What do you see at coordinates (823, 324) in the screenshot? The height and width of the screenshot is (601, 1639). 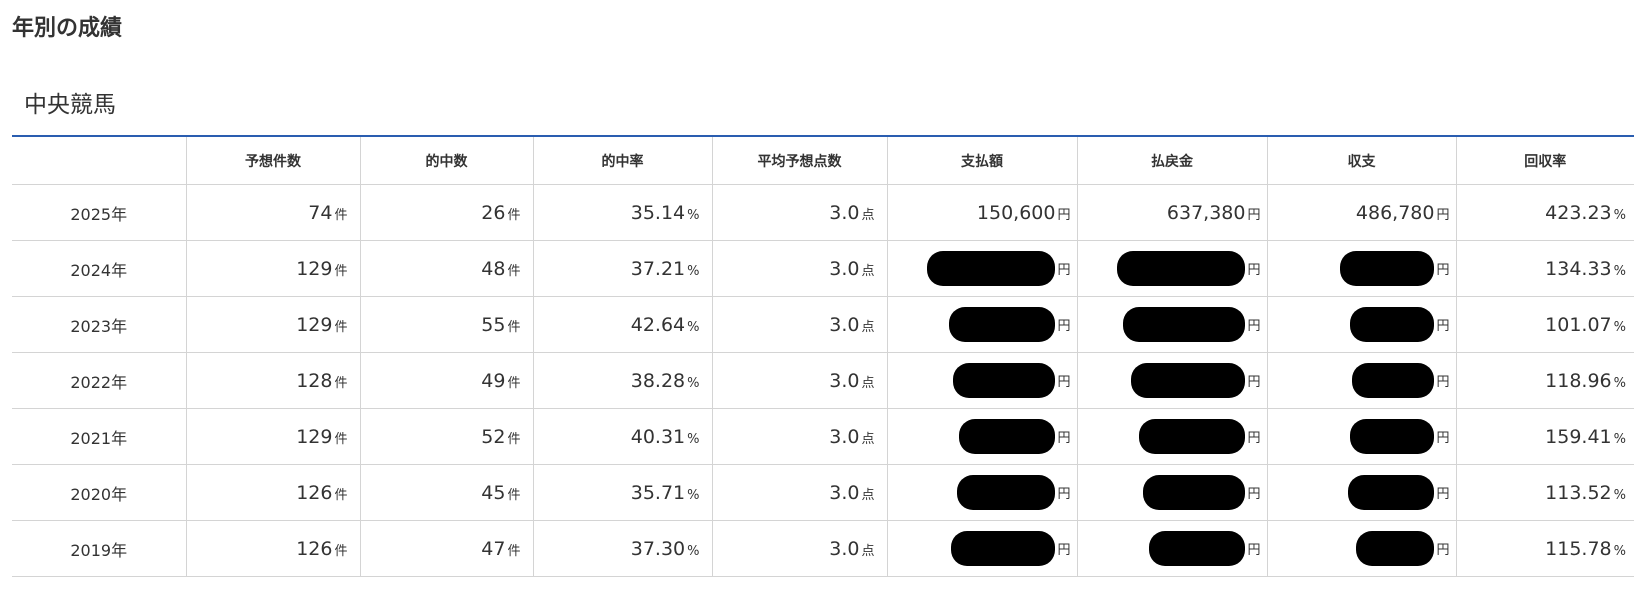 I see `table-row: 2023年 129 件 55 件 42.64% 3.0 点円円円 101.07%` at bounding box center [823, 324].